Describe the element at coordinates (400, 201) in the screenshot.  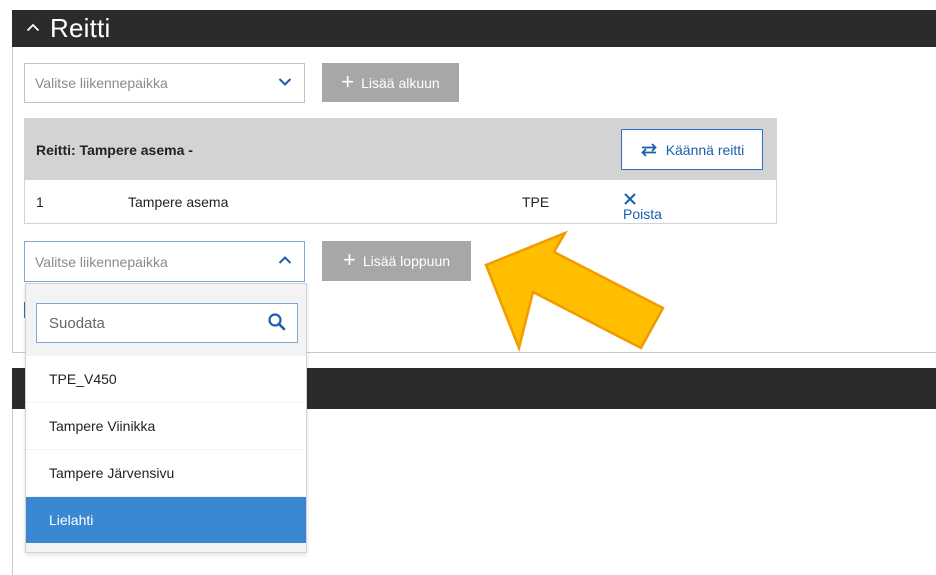
I see `table-row: 1 Tampere asema TPE Poista` at that location.